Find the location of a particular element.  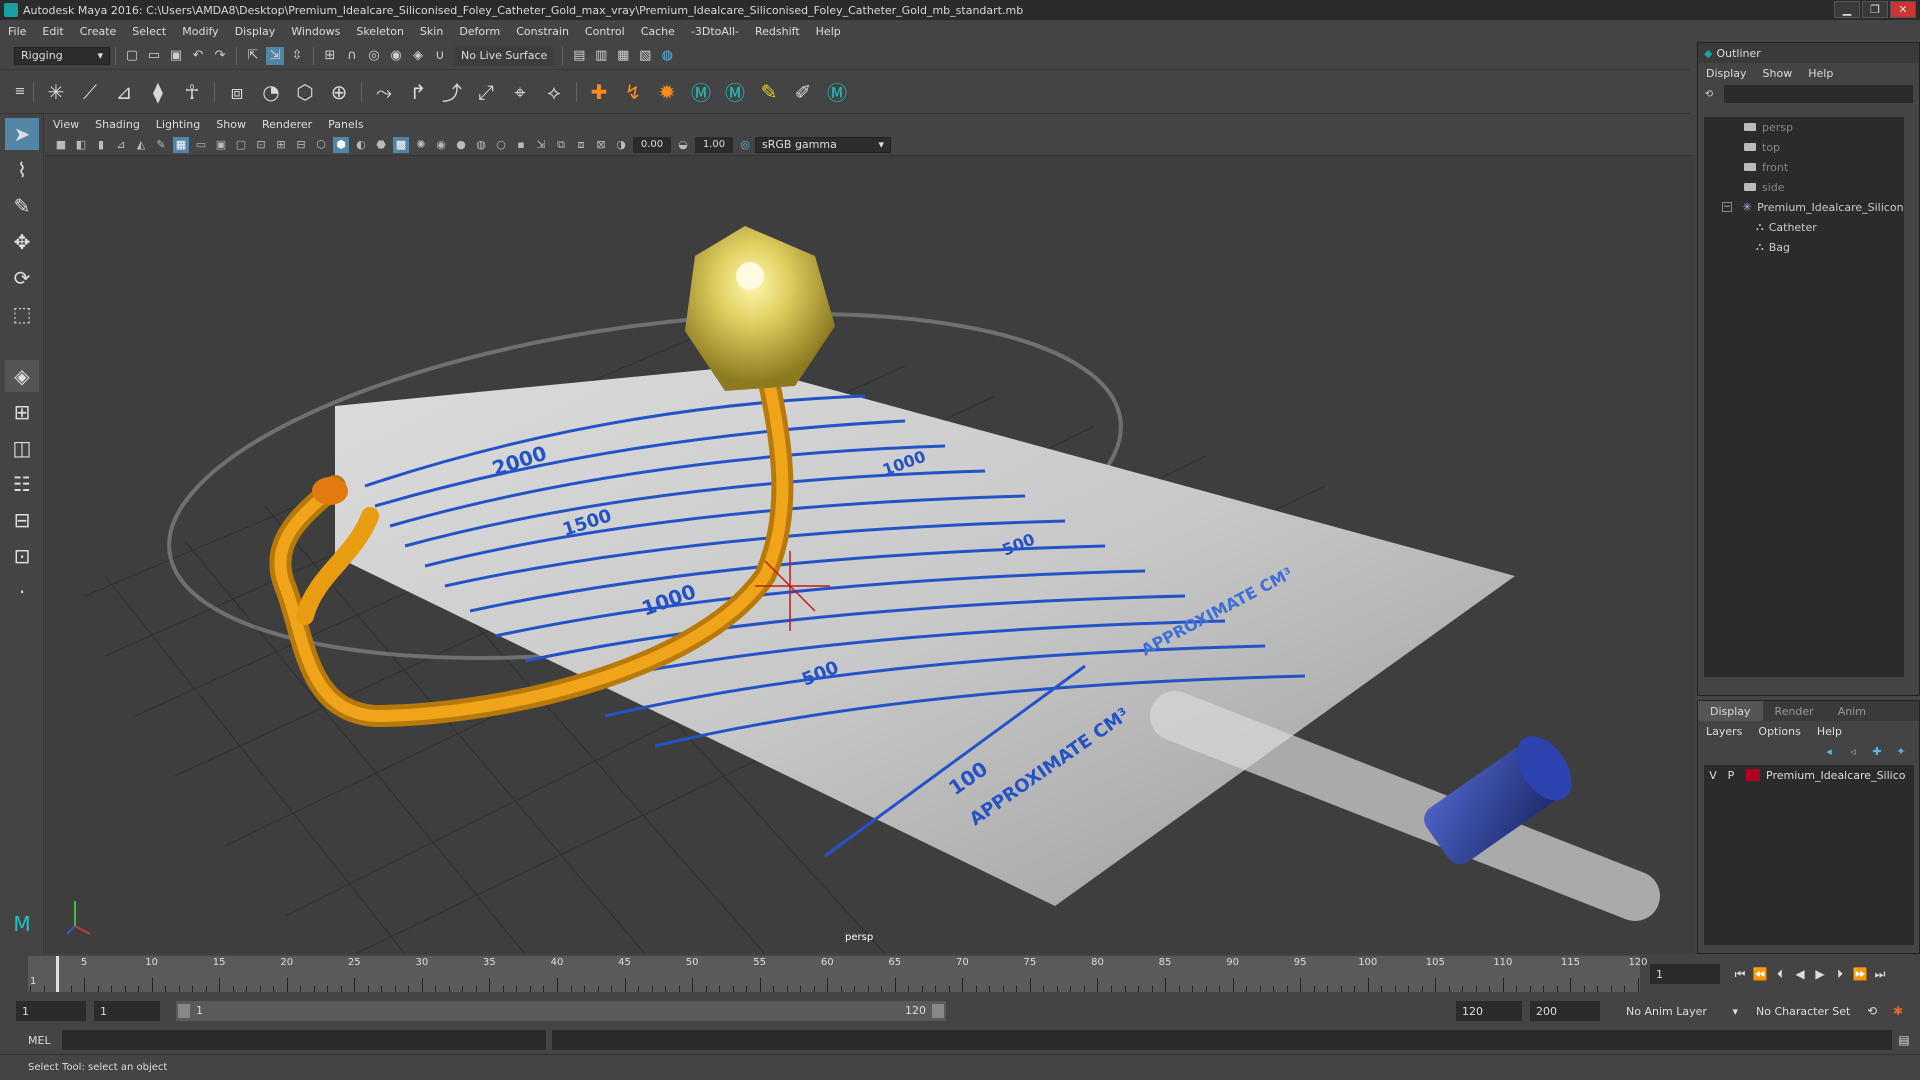

textured-icon: ▩ is located at coordinates (401, 144).